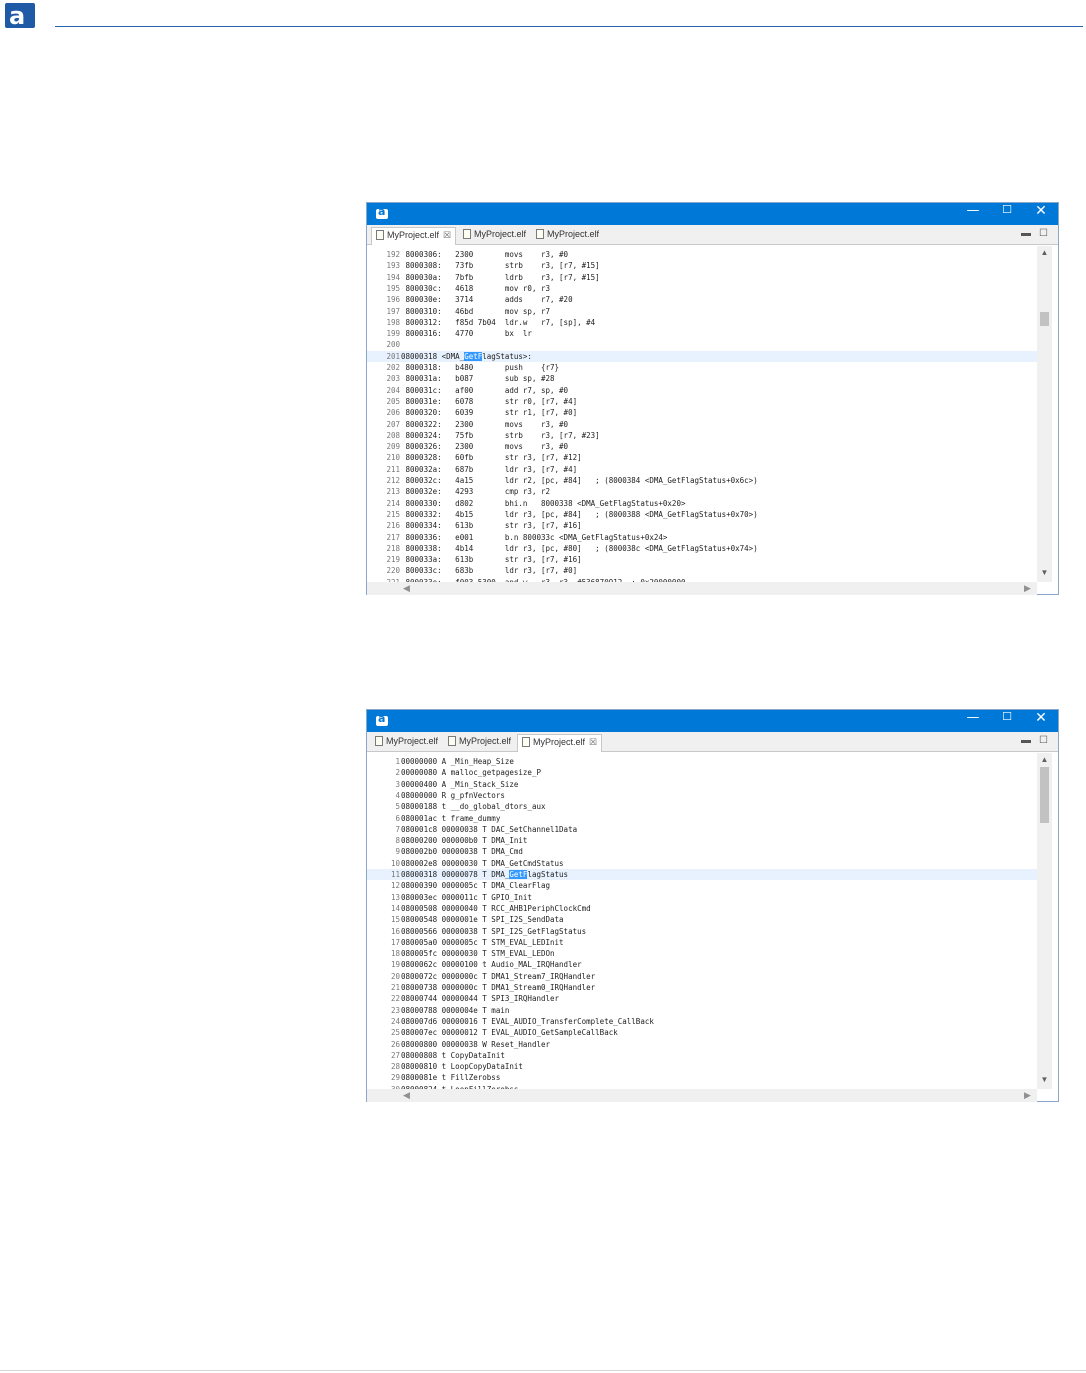 Image resolution: width=1086 pixels, height=1373 pixels. Describe the element at coordinates (702, 1044) in the screenshot. I see `code-line: 26 08000800 00000038 W Reset_Handler` at that location.